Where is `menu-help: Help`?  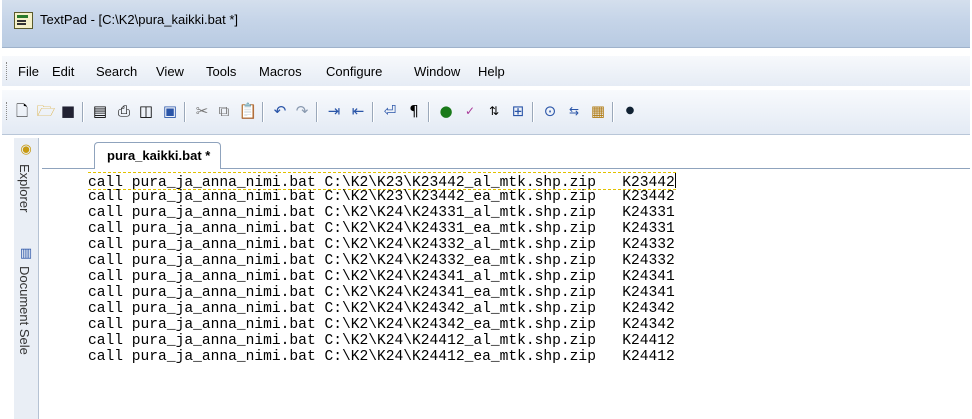
menu-help: Help is located at coordinates (491, 71).